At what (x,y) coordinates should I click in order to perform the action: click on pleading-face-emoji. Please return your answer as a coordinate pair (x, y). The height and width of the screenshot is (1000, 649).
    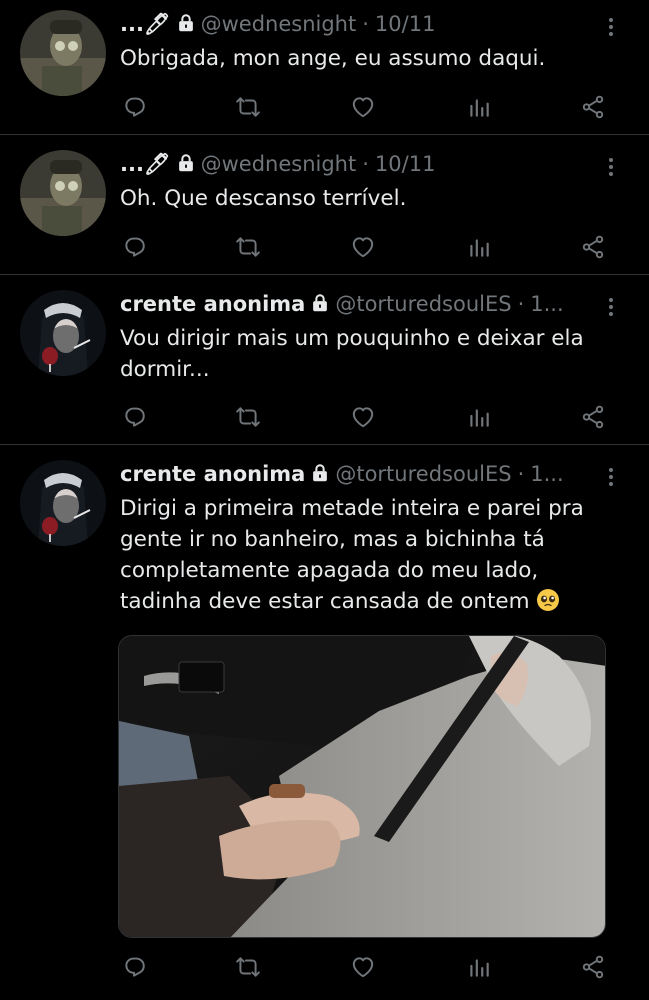
    Looking at the image, I should click on (548, 600).